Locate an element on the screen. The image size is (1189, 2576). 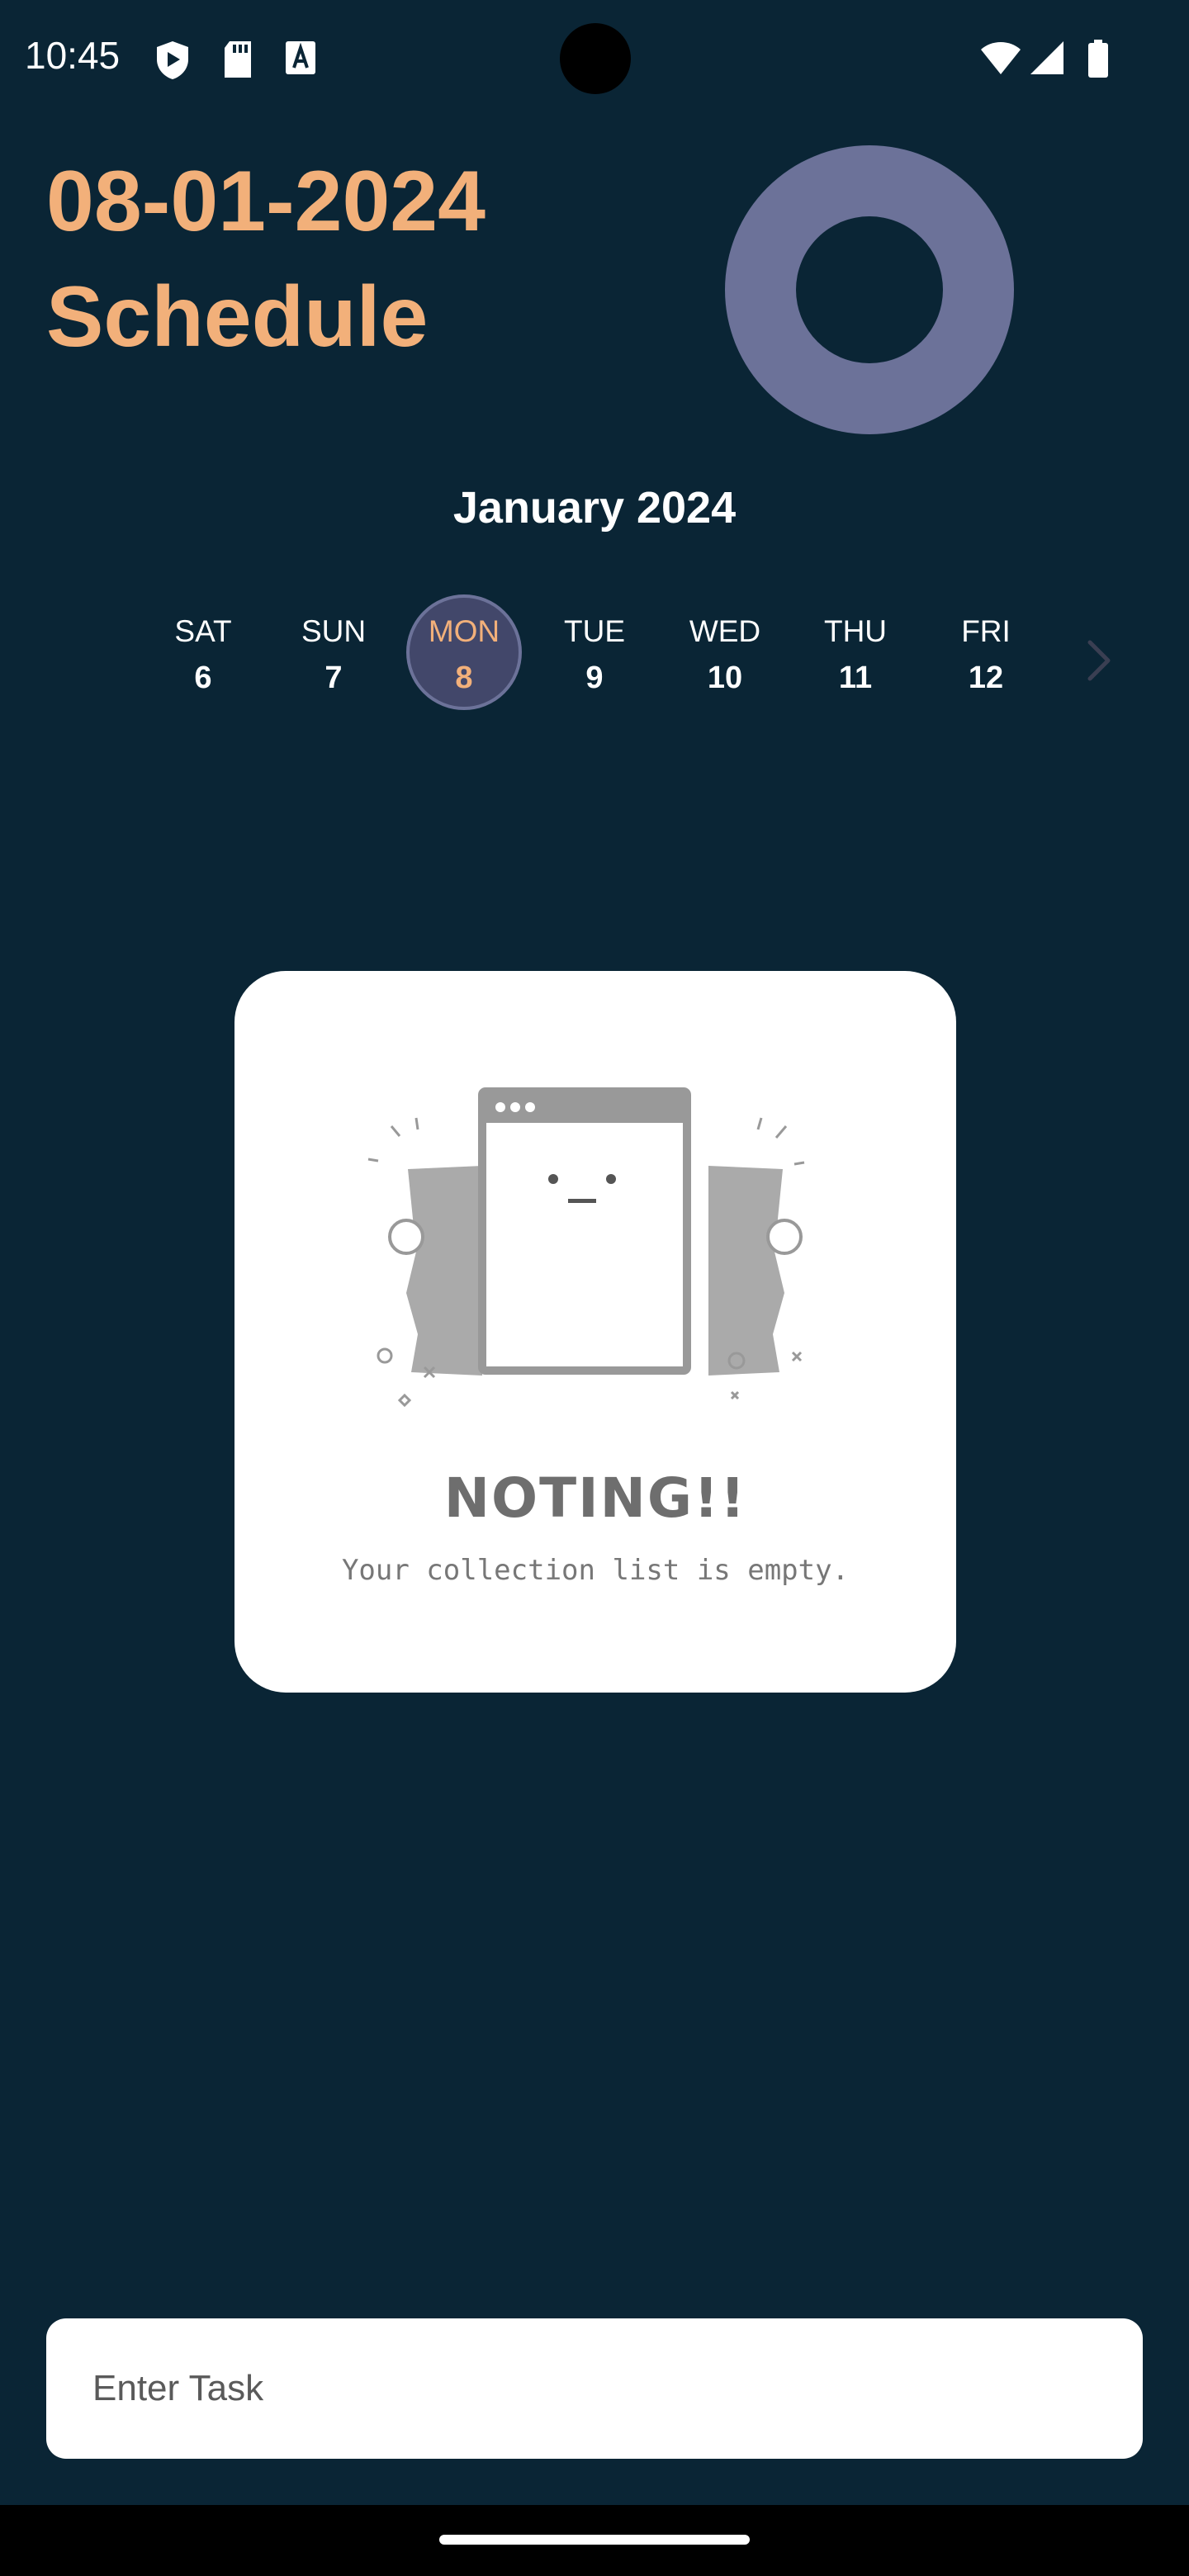
wifi-icon is located at coordinates (1001, 58).